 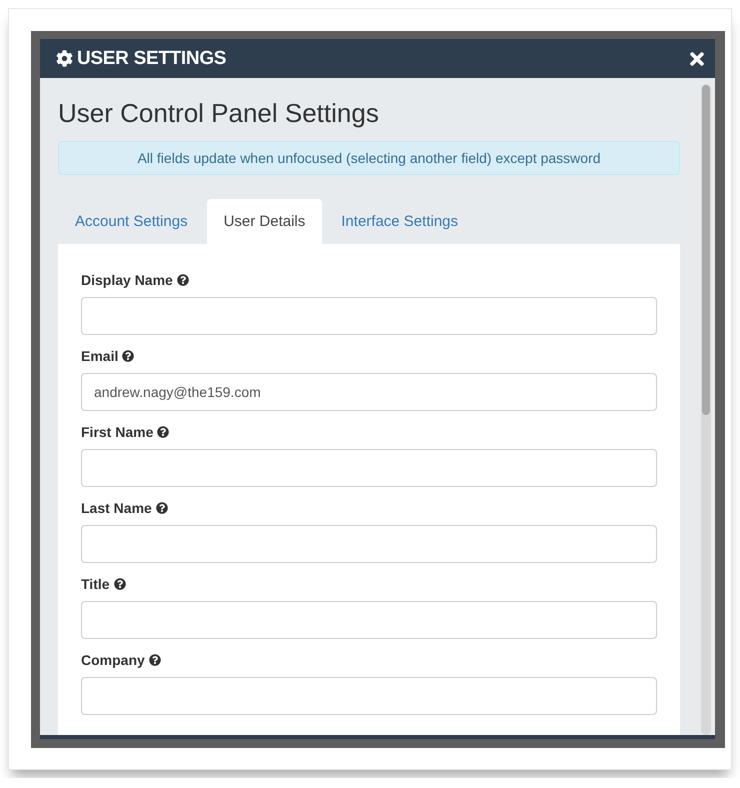 I want to click on scrollbar-track, so click(x=706, y=409).